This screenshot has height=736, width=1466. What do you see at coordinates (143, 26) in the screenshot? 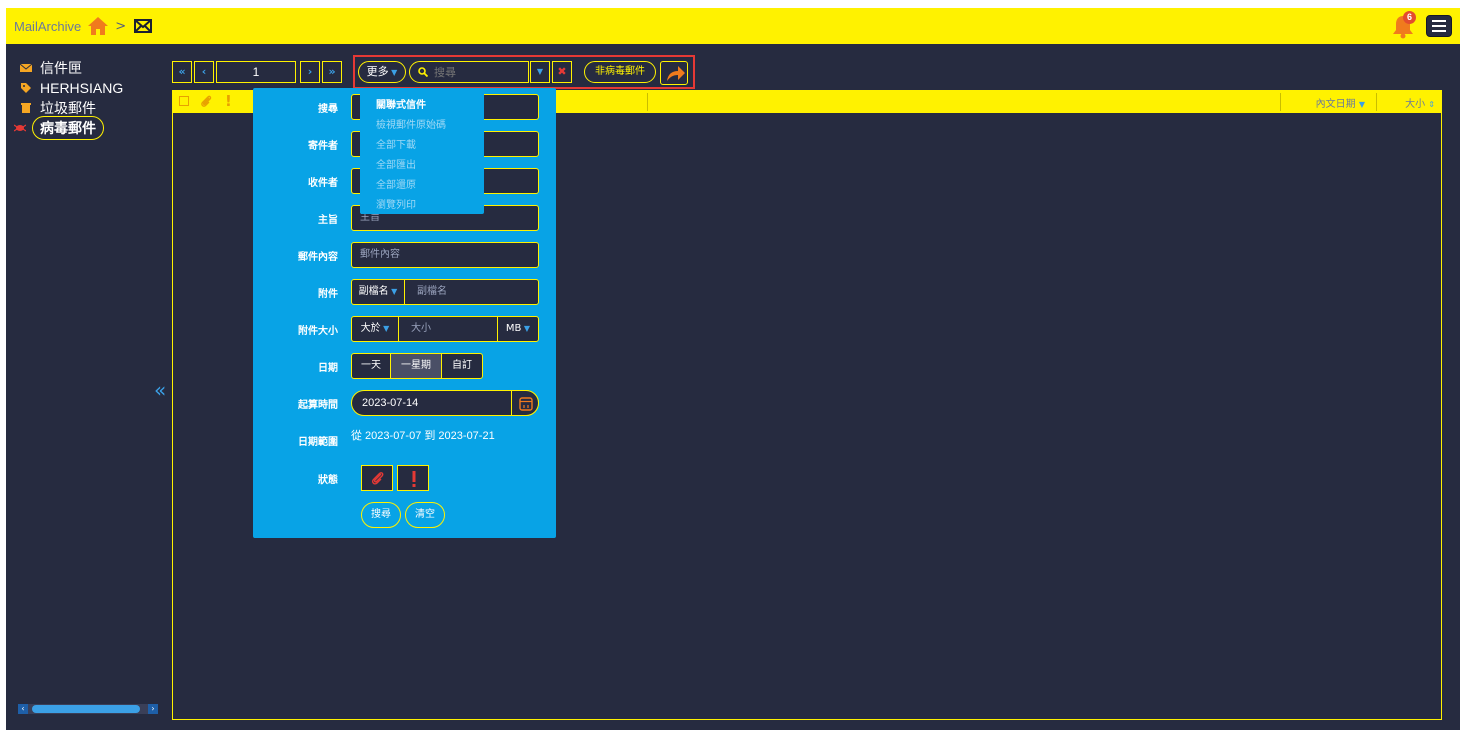
I see `envelope-icon` at bounding box center [143, 26].